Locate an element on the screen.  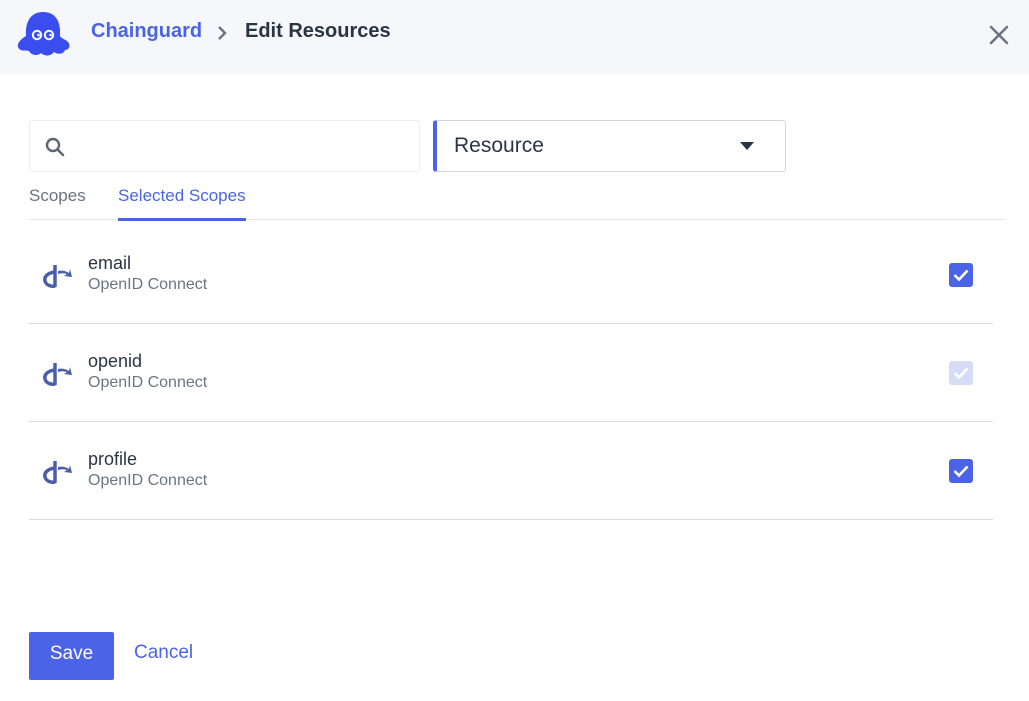
scope-checkbox-email is located at coordinates (961, 275).